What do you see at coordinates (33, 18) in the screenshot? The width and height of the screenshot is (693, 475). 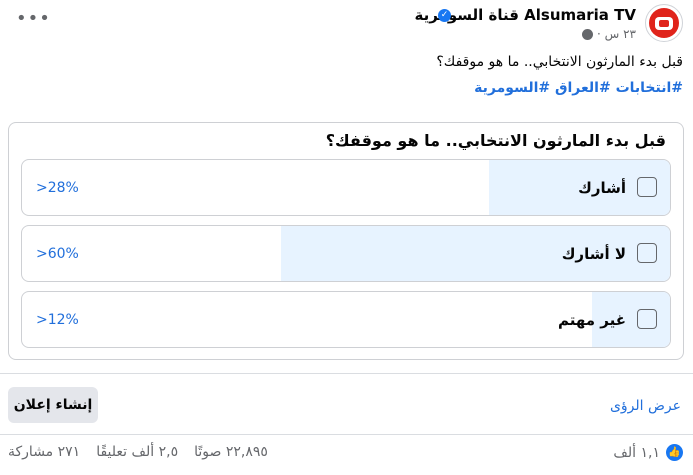 I see `more-icon: •••` at bounding box center [33, 18].